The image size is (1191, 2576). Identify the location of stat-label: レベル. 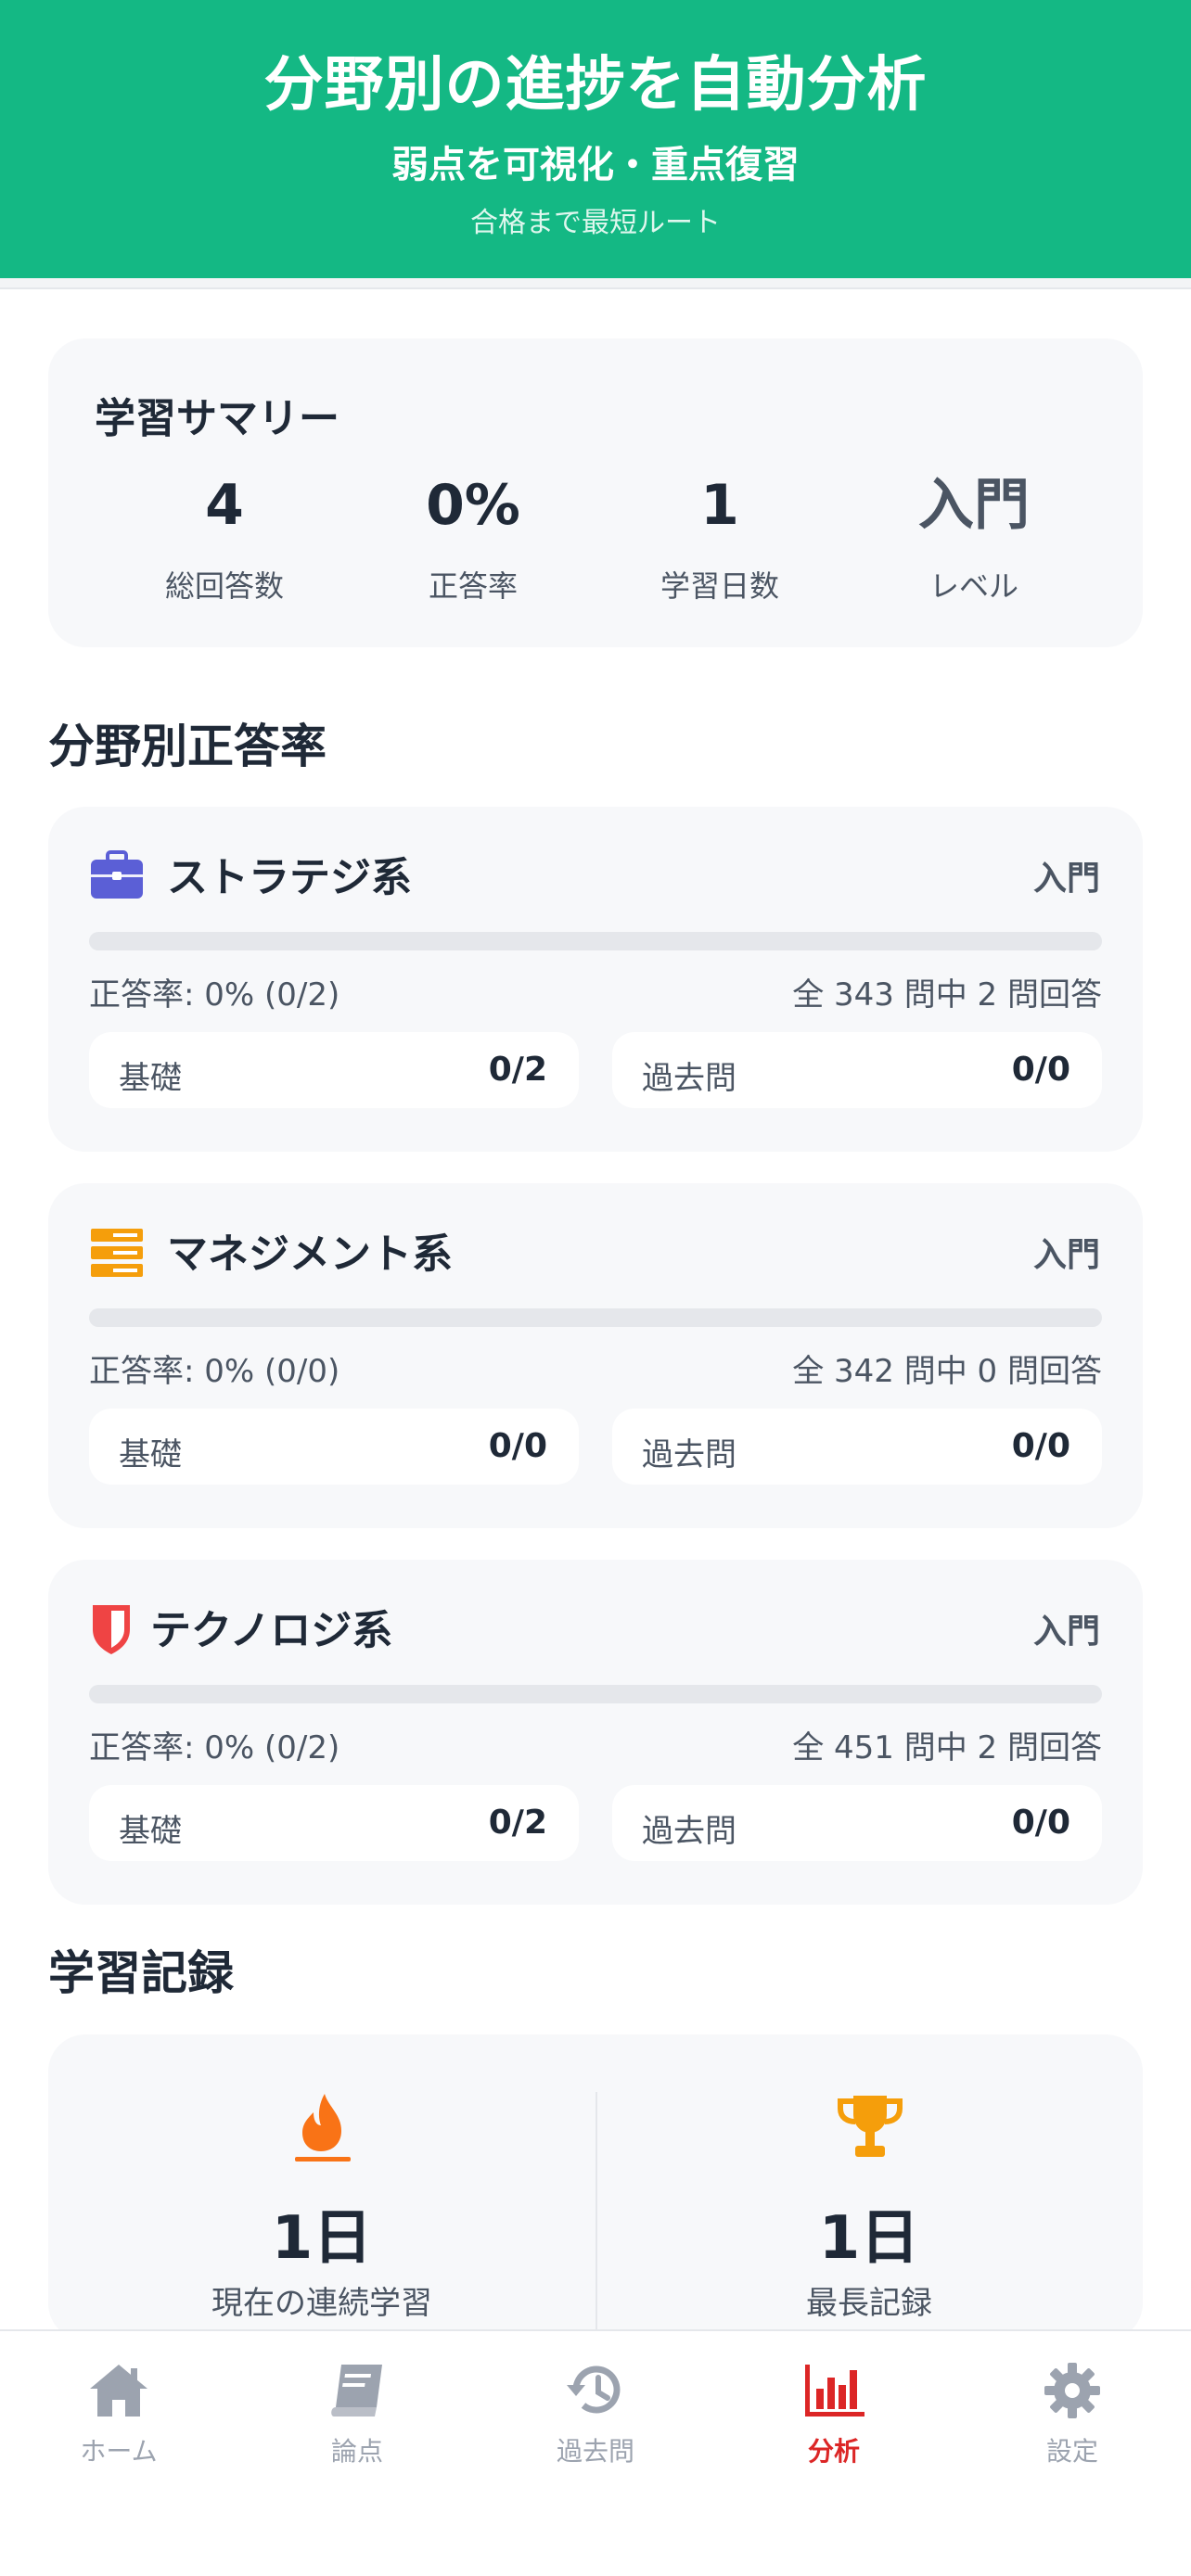
(973, 586).